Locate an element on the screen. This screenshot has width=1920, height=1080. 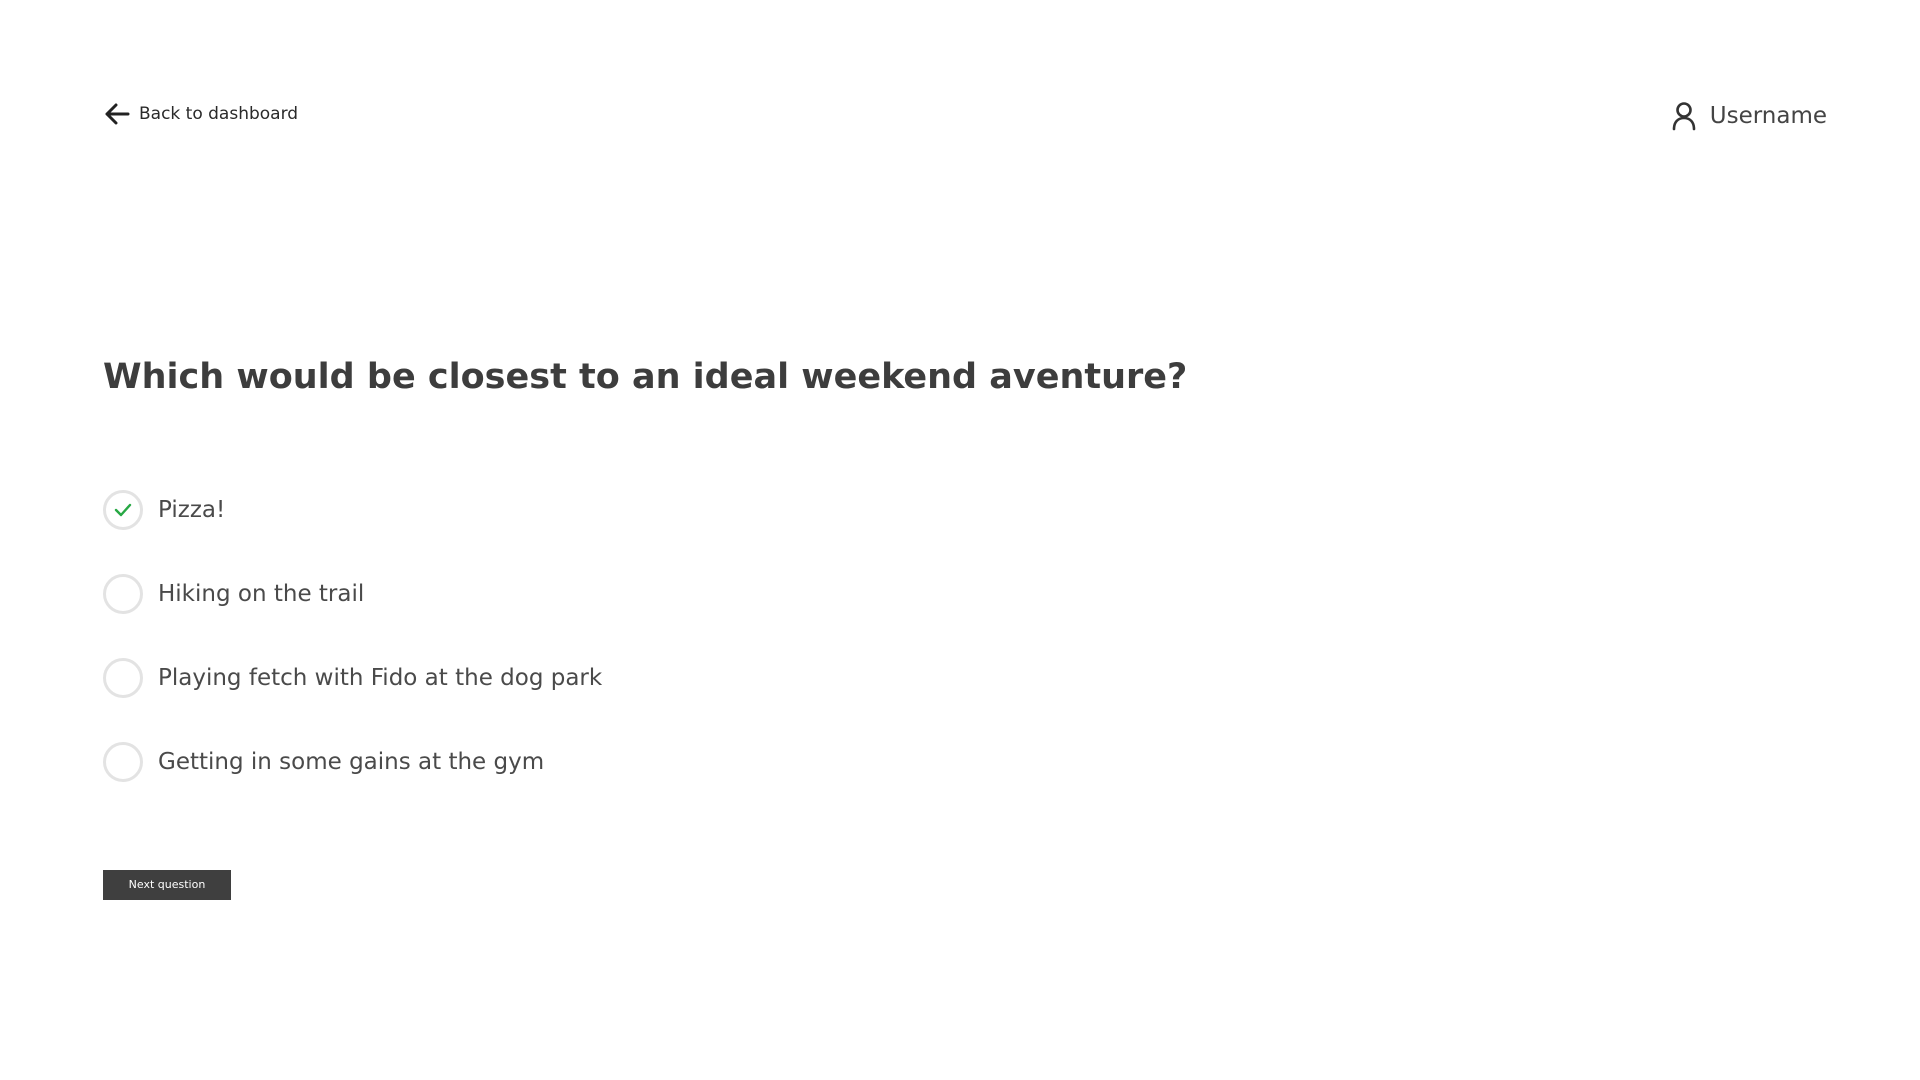
next-question-button: Next question is located at coordinates (167, 885).